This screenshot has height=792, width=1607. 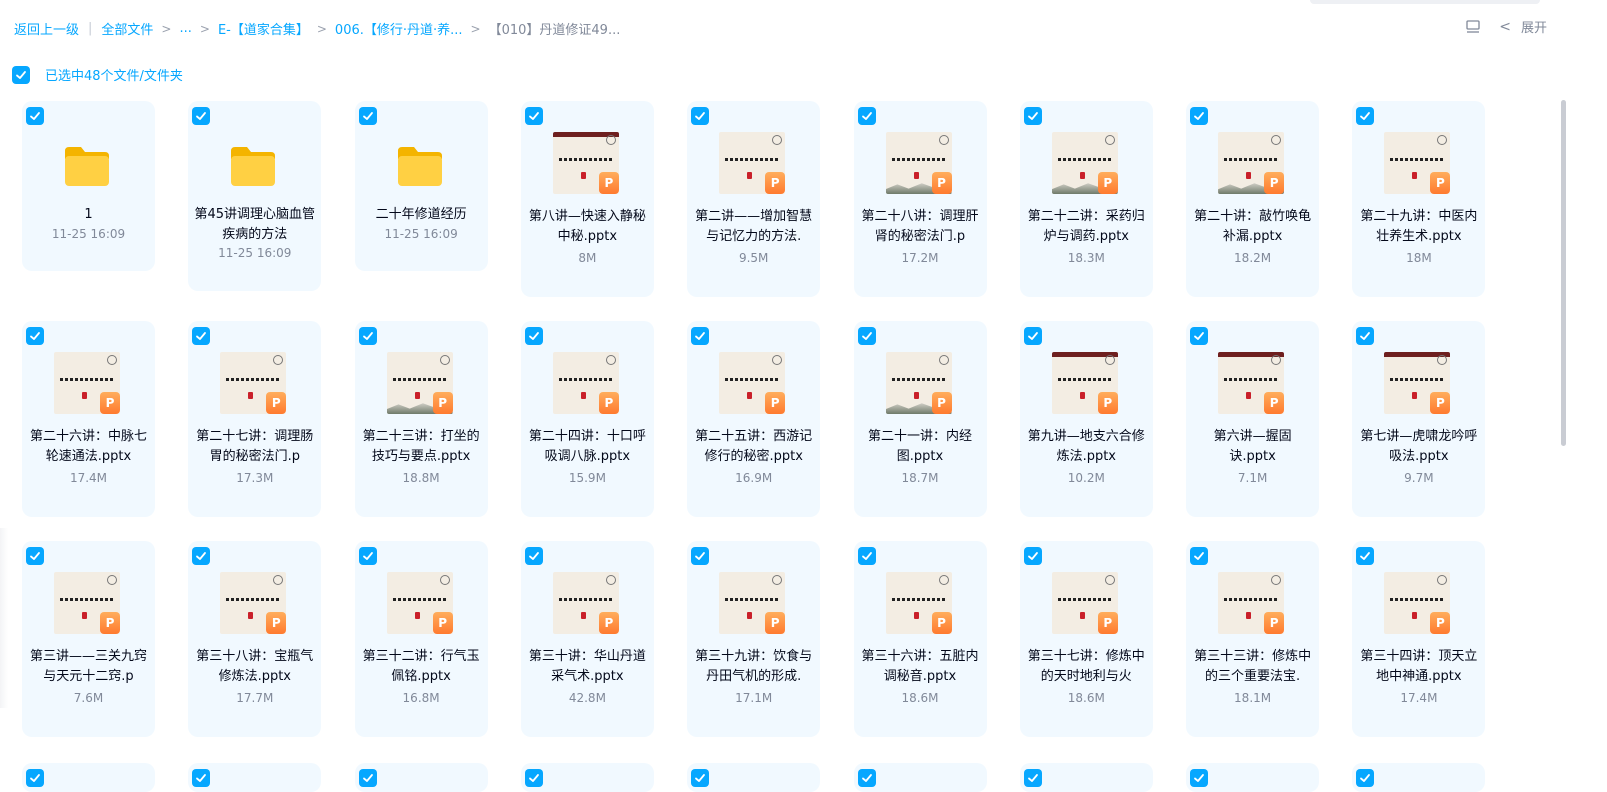 I want to click on file-name: 第六讲—握固诀.pptx, so click(x=1252, y=446).